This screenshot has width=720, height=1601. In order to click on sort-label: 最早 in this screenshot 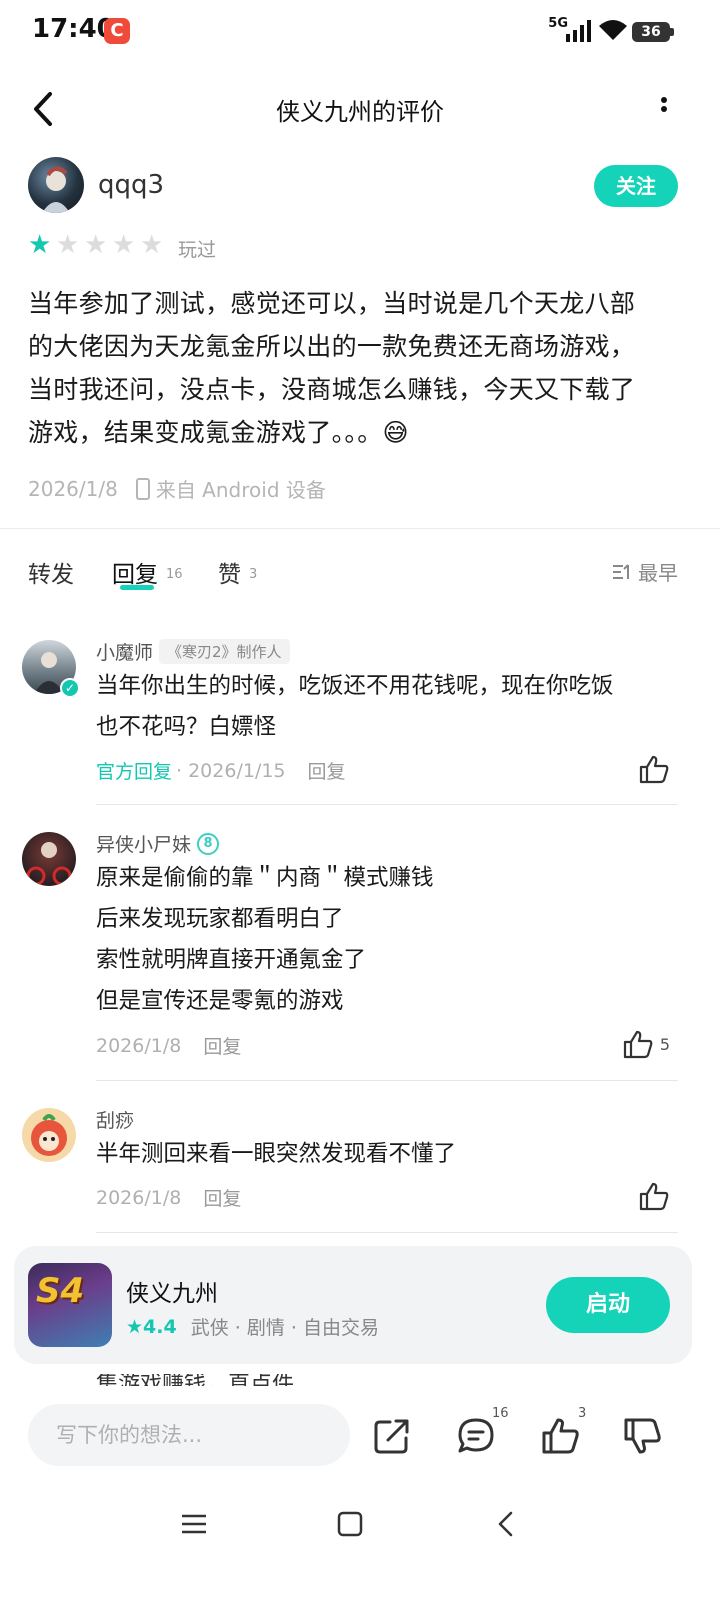, I will do `click(658, 573)`.